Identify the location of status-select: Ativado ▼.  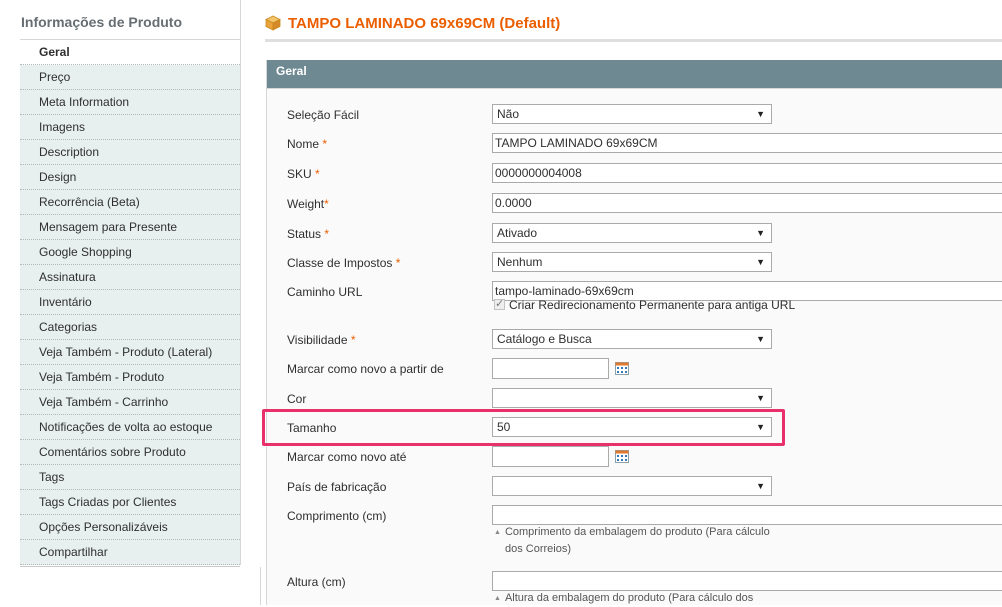
(632, 233).